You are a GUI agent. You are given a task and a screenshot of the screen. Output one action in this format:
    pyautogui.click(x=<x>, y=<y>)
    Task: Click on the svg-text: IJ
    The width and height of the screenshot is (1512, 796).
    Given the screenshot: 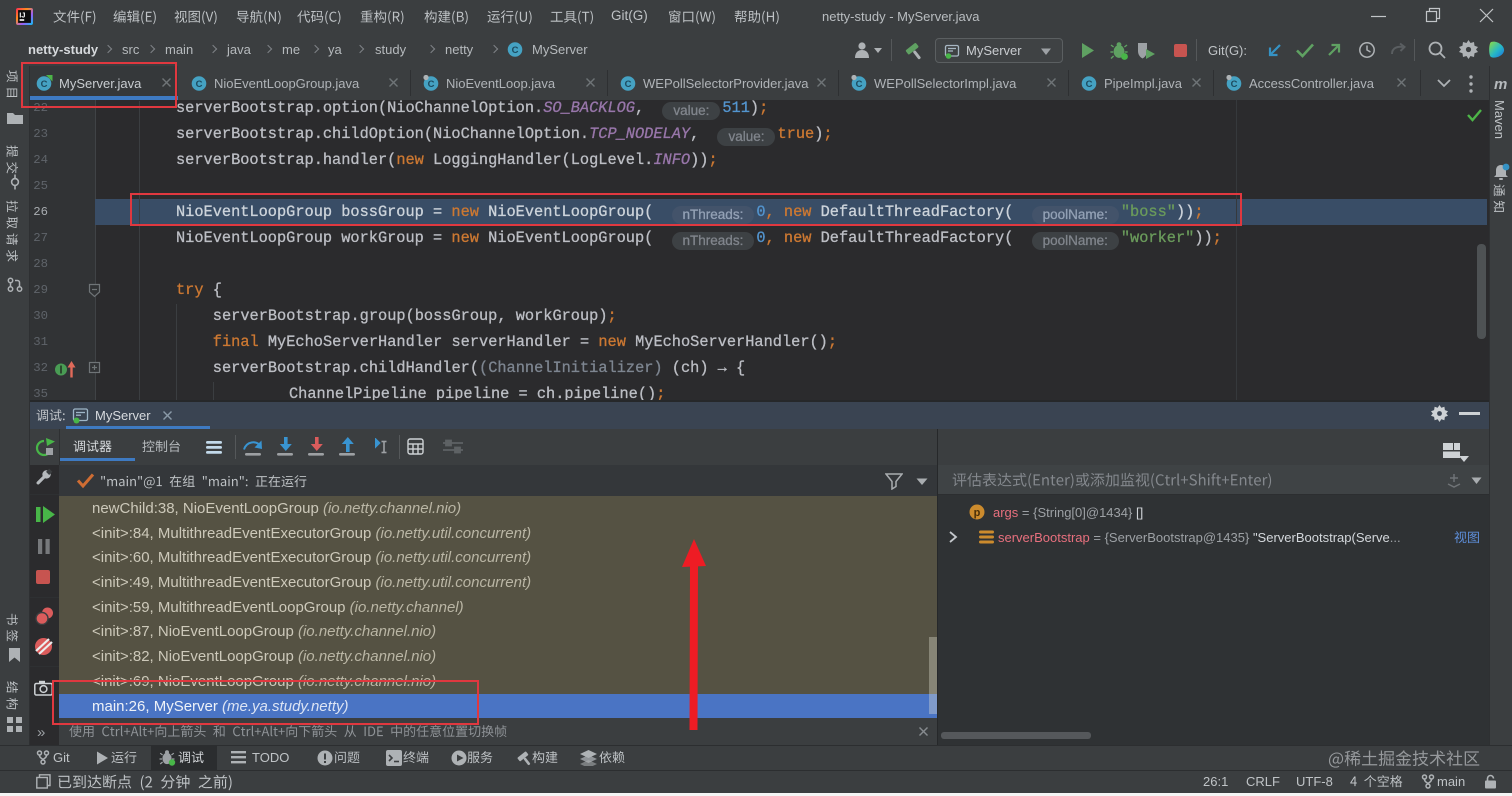 What is the action you would take?
    pyautogui.click(x=22, y=15)
    